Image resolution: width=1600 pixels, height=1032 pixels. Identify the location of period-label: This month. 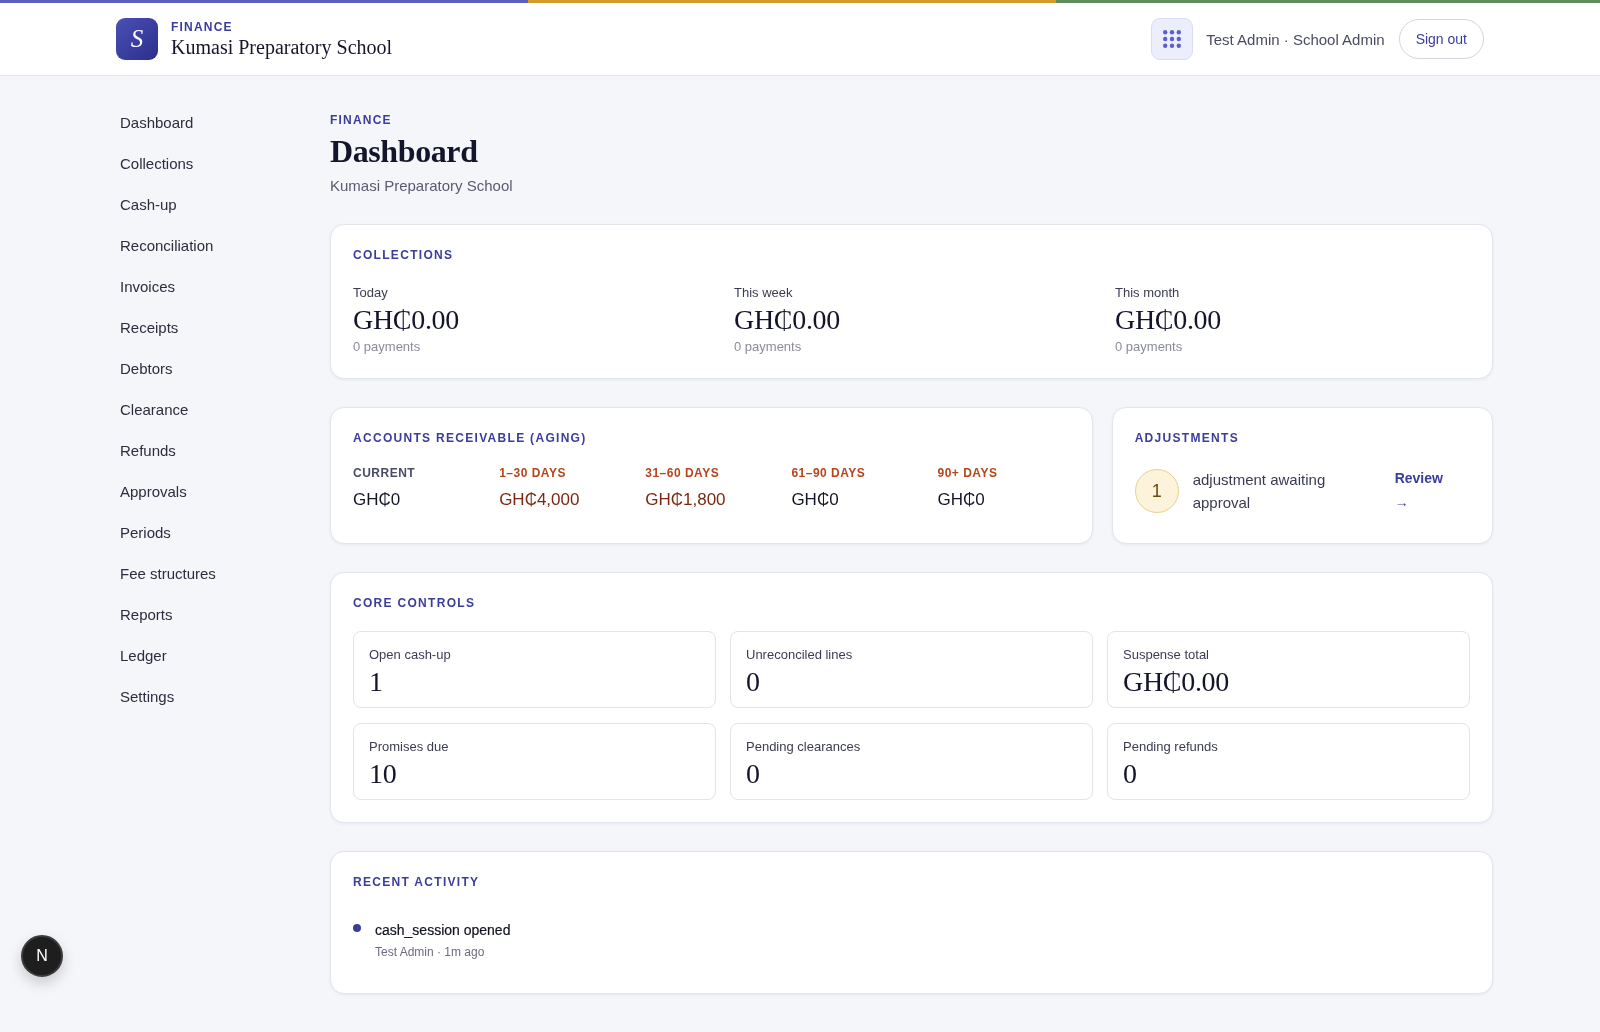
(1147, 293).